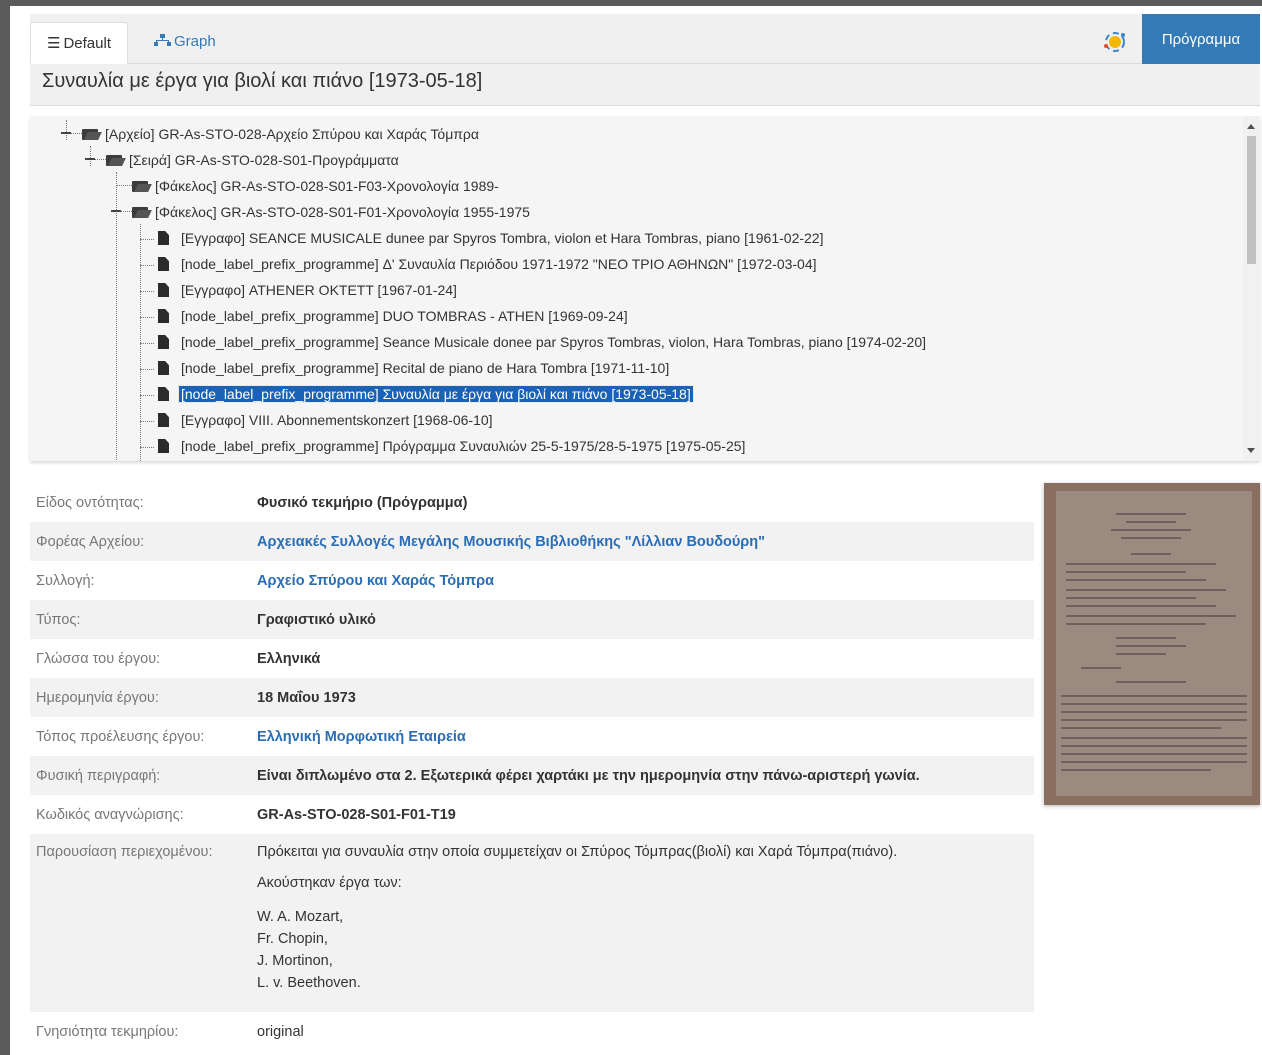 This screenshot has height=1055, width=1262. I want to click on detail-label: Είδος οντότητας:, so click(90, 502).